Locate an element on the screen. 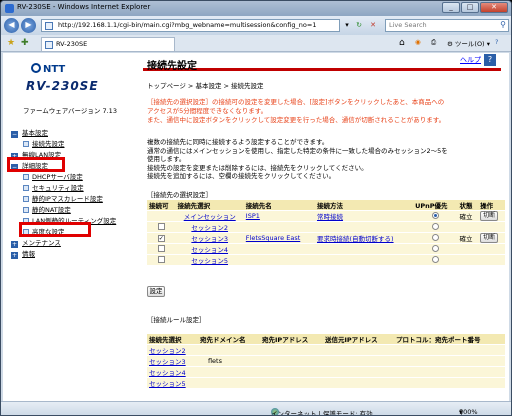 This screenshot has width=512, height=416. help-menu-icon: ? is located at coordinates (496, 42).